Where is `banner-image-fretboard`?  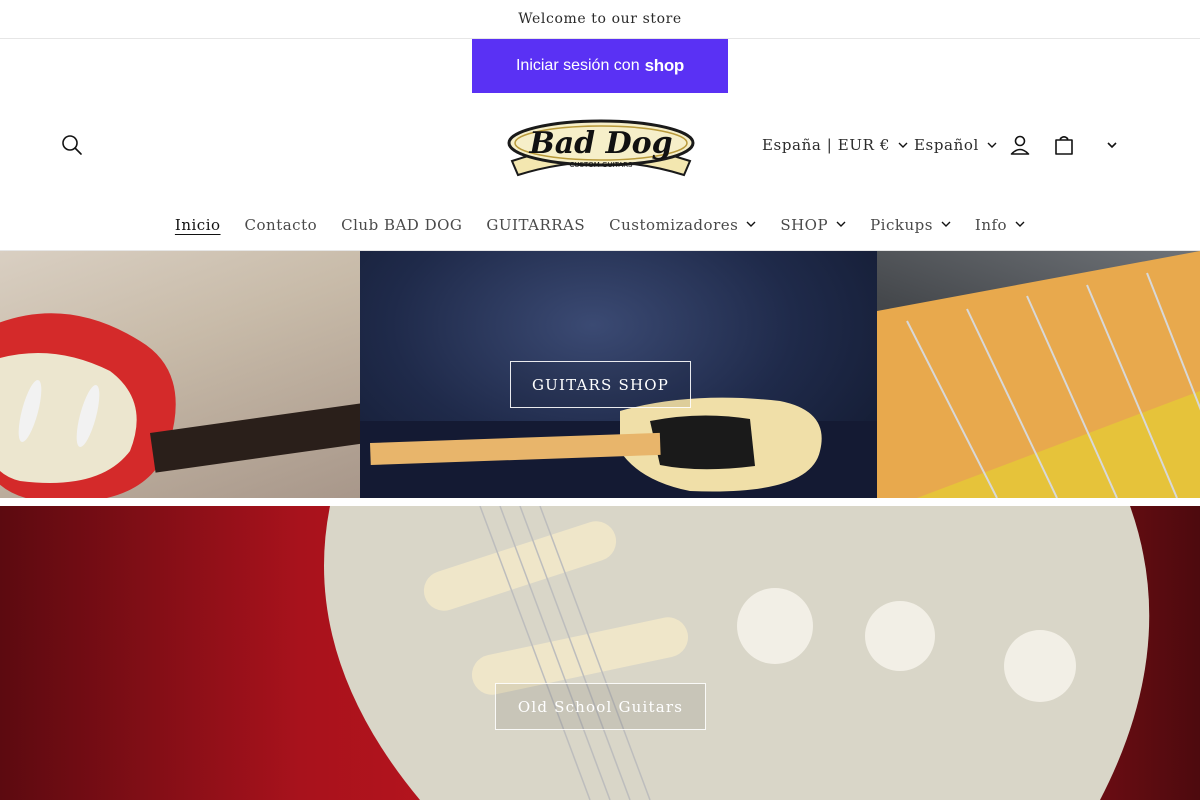 banner-image-fretboard is located at coordinates (1038, 374).